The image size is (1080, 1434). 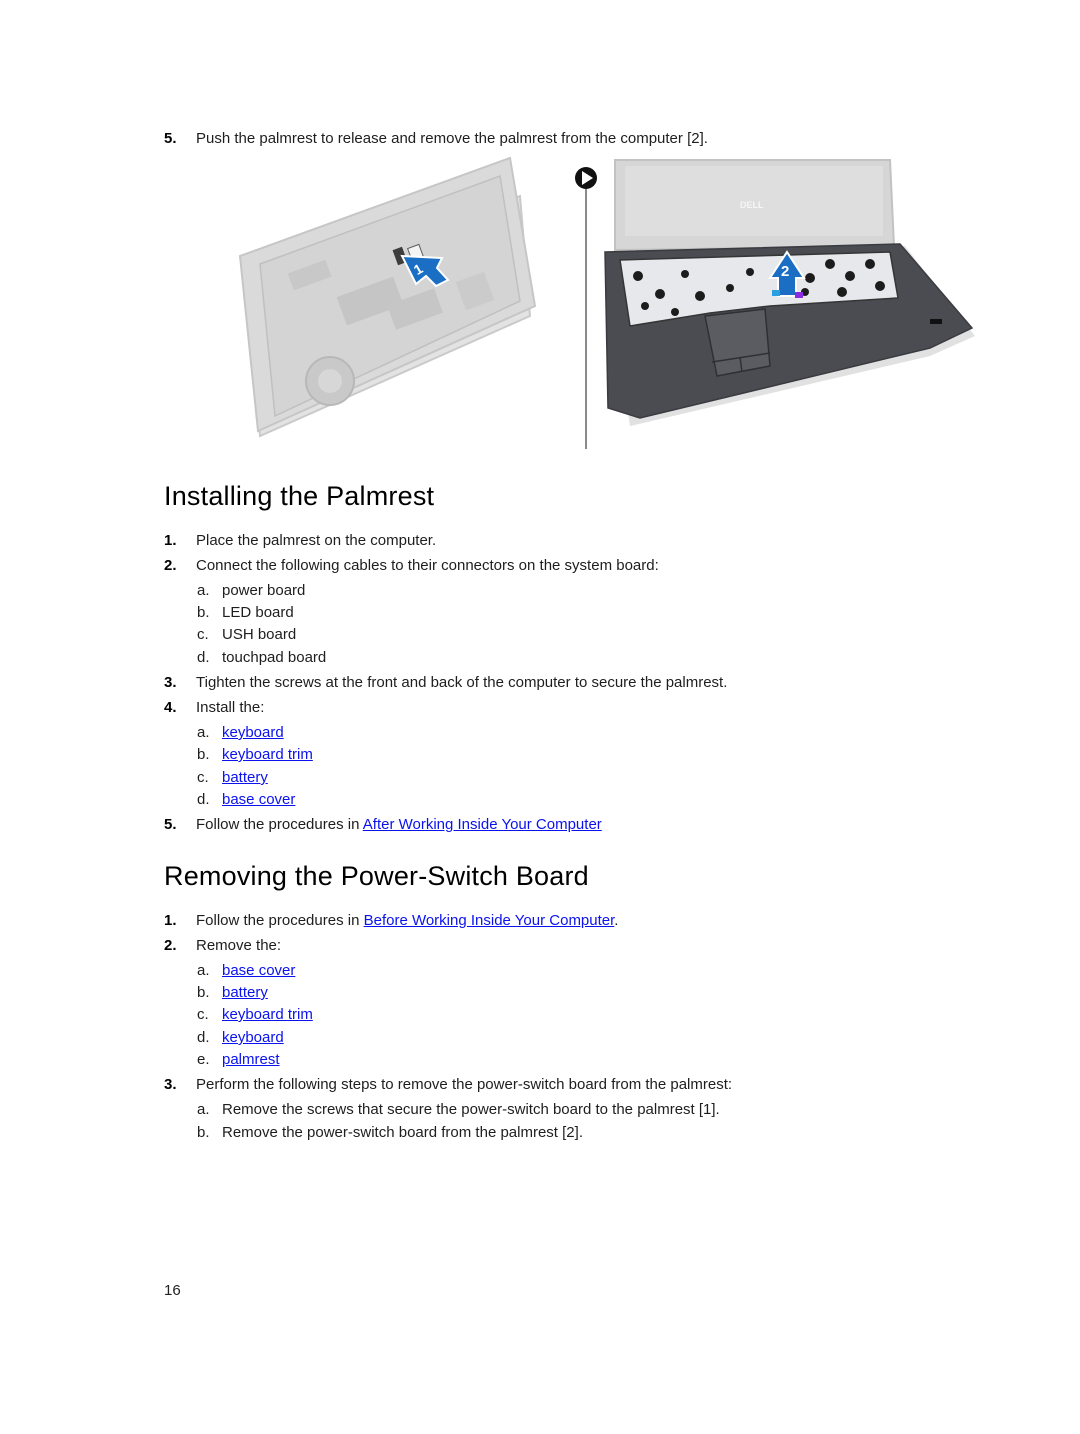 I want to click on install-step-4-sub-a: a. keyboard, so click(x=240, y=733).